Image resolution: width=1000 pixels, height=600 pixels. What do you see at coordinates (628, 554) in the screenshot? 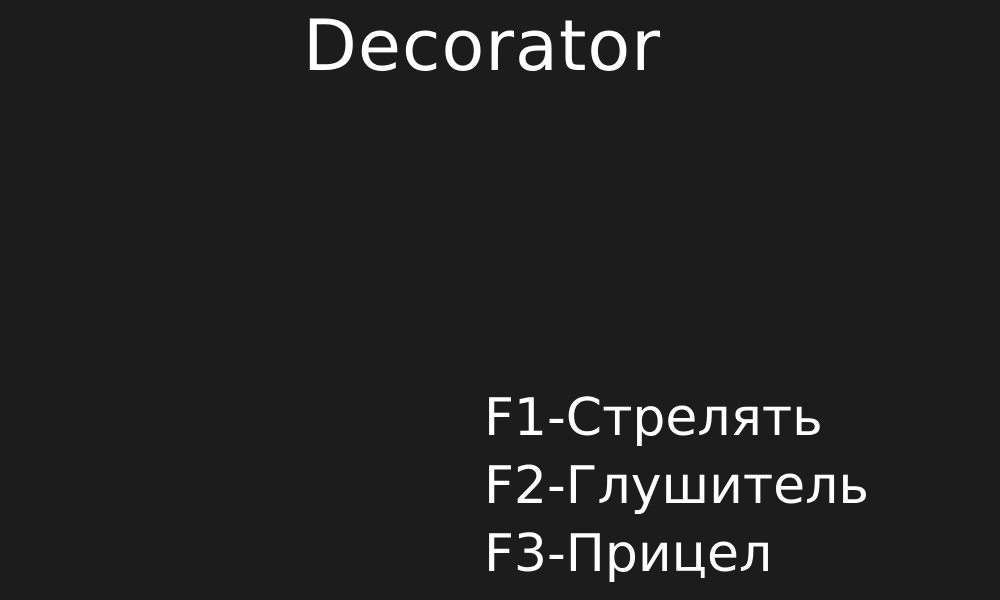
I see `hint-scope: F3-Прицел` at bounding box center [628, 554].